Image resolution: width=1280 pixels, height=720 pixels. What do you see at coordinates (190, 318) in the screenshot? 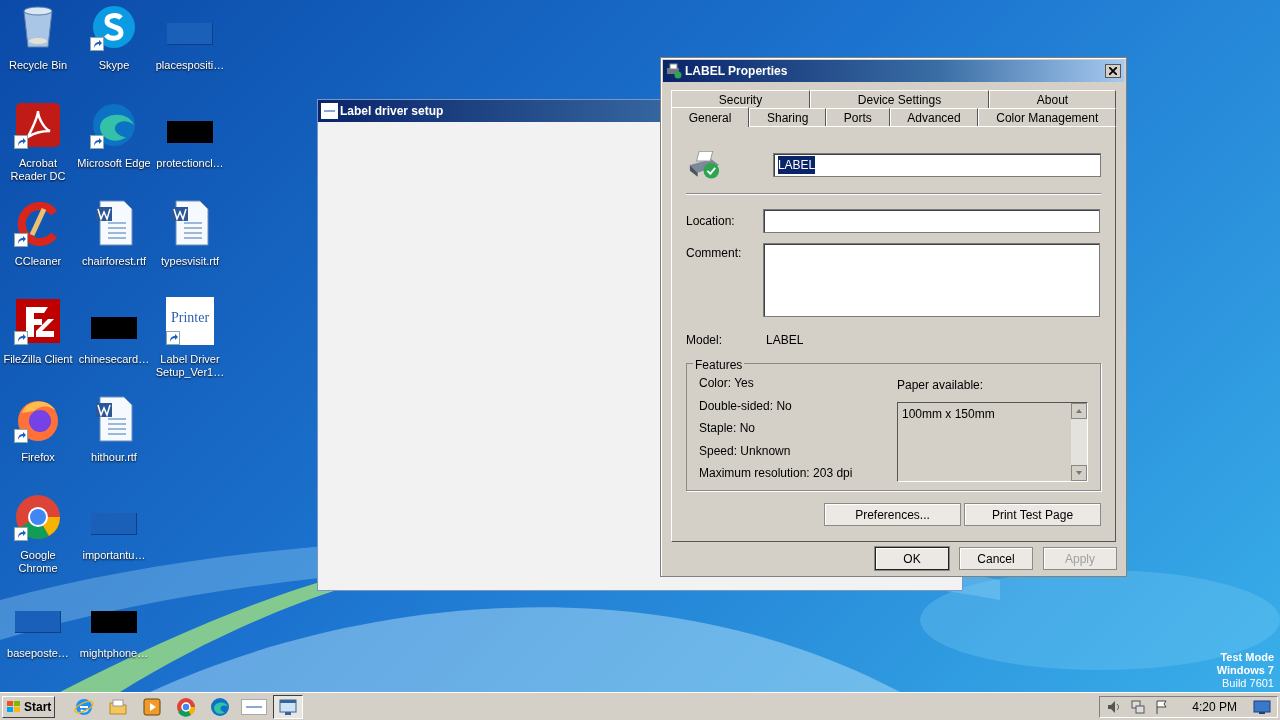
I see `icon-caption: Printer` at bounding box center [190, 318].